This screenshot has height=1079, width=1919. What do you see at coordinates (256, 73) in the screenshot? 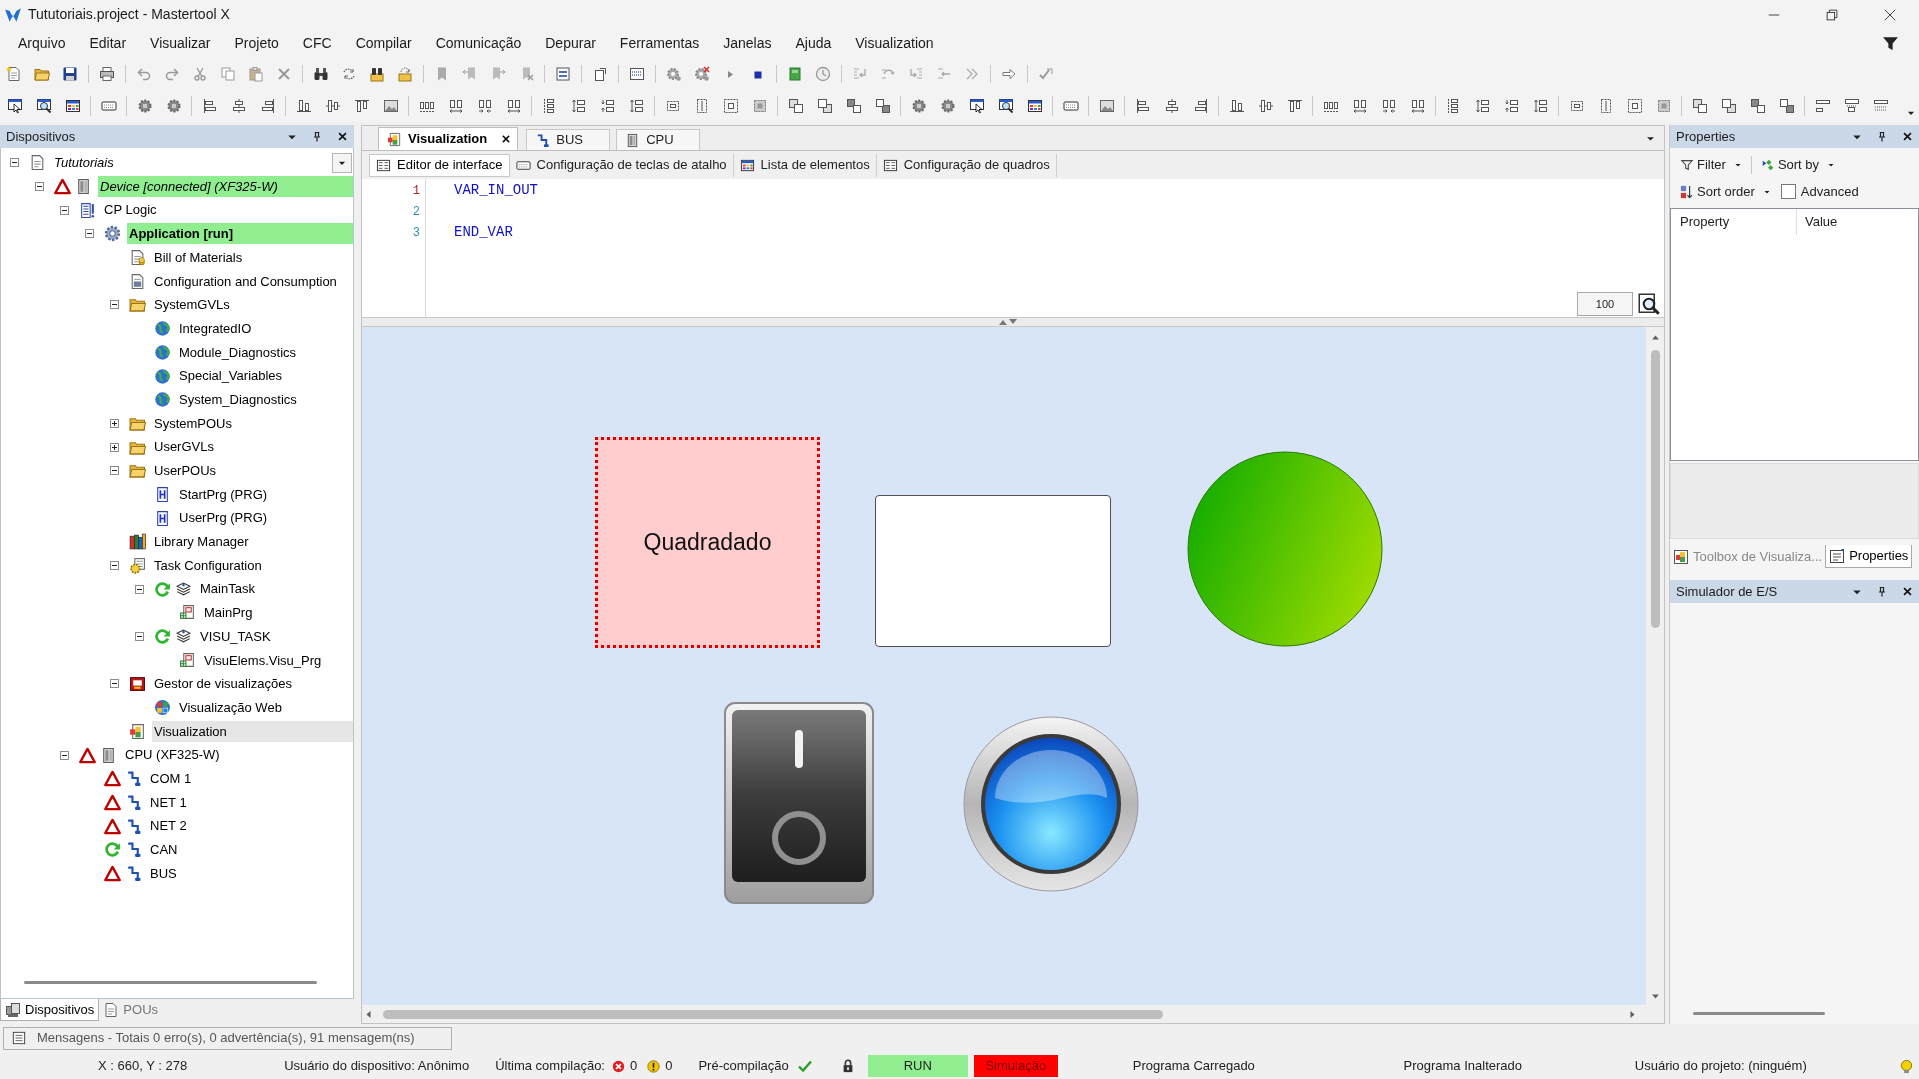
I see `paste-icon` at bounding box center [256, 73].